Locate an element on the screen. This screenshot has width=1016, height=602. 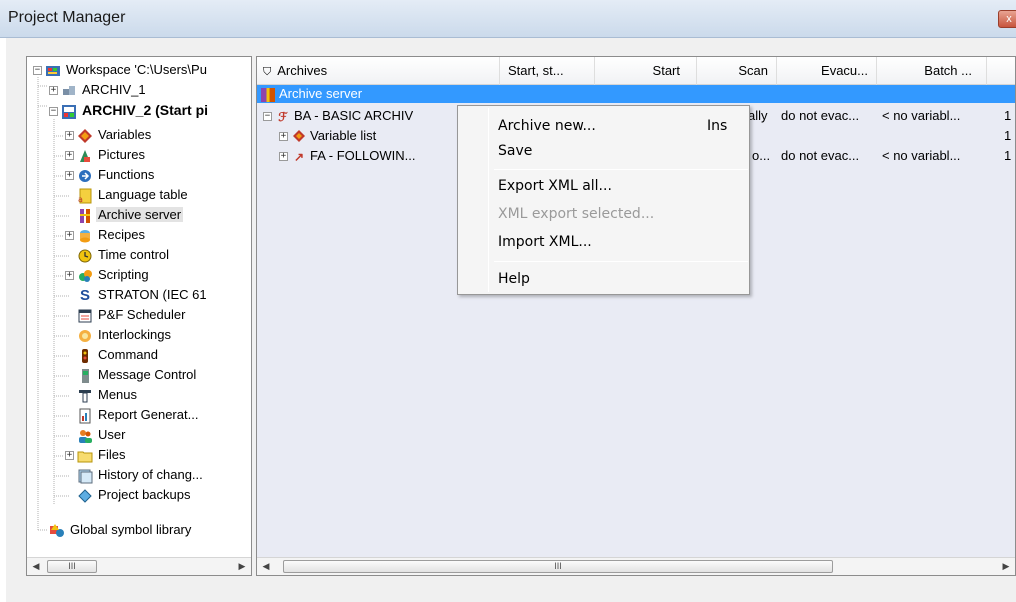
list-row-archive-server: Archive server is located at coordinates (636, 94).